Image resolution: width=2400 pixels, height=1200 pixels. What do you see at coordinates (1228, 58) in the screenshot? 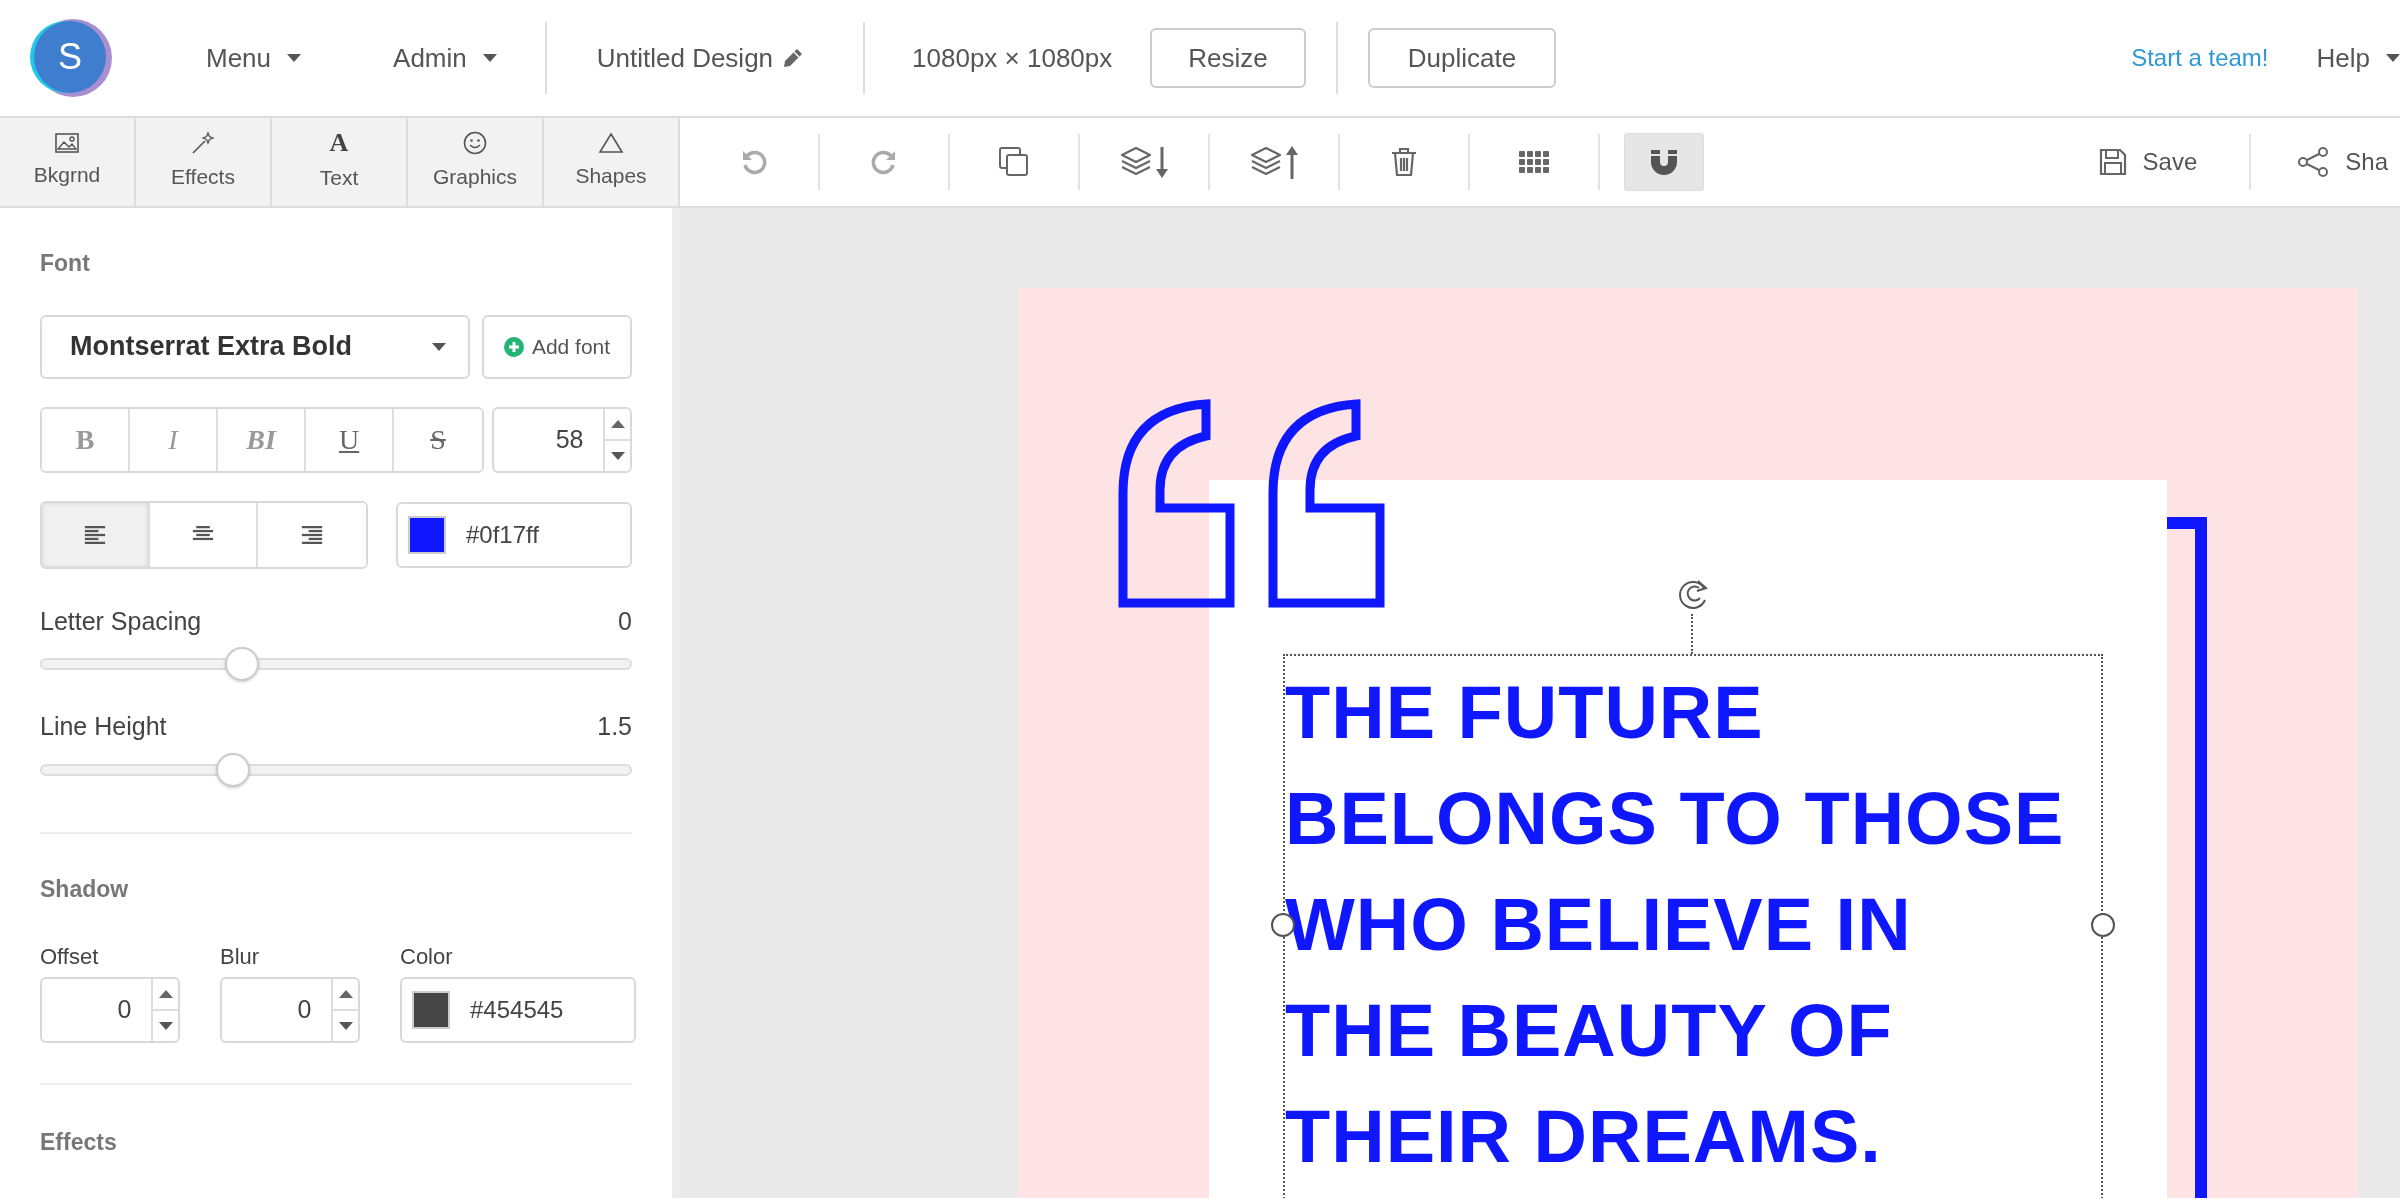
I see `resize-button: Resize` at bounding box center [1228, 58].